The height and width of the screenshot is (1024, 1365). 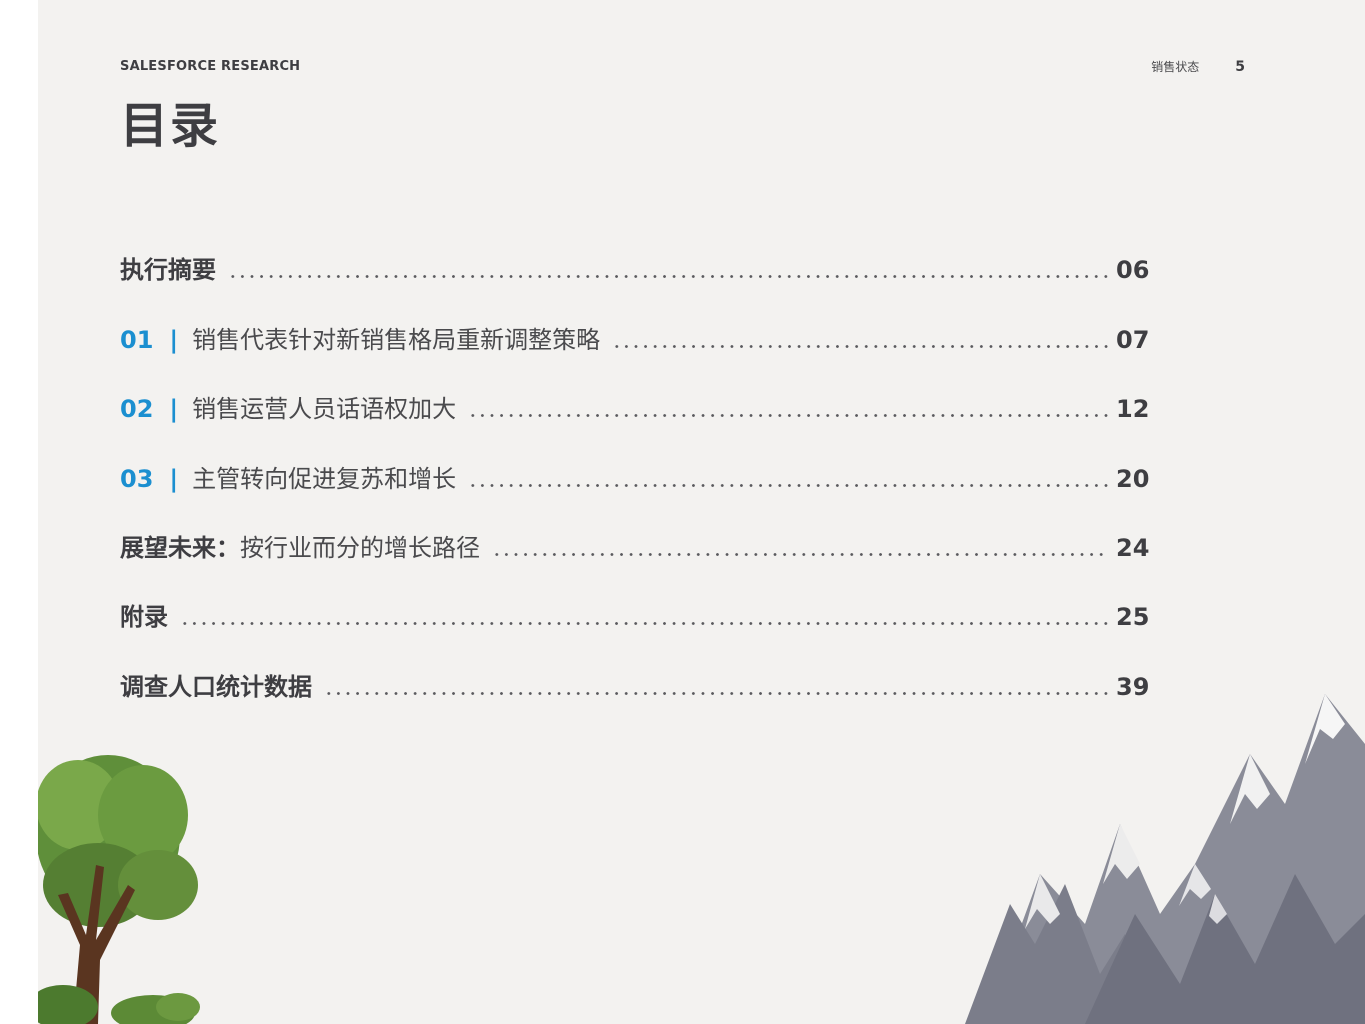 I want to click on section-name: 销售状态, so click(x=1175, y=67).